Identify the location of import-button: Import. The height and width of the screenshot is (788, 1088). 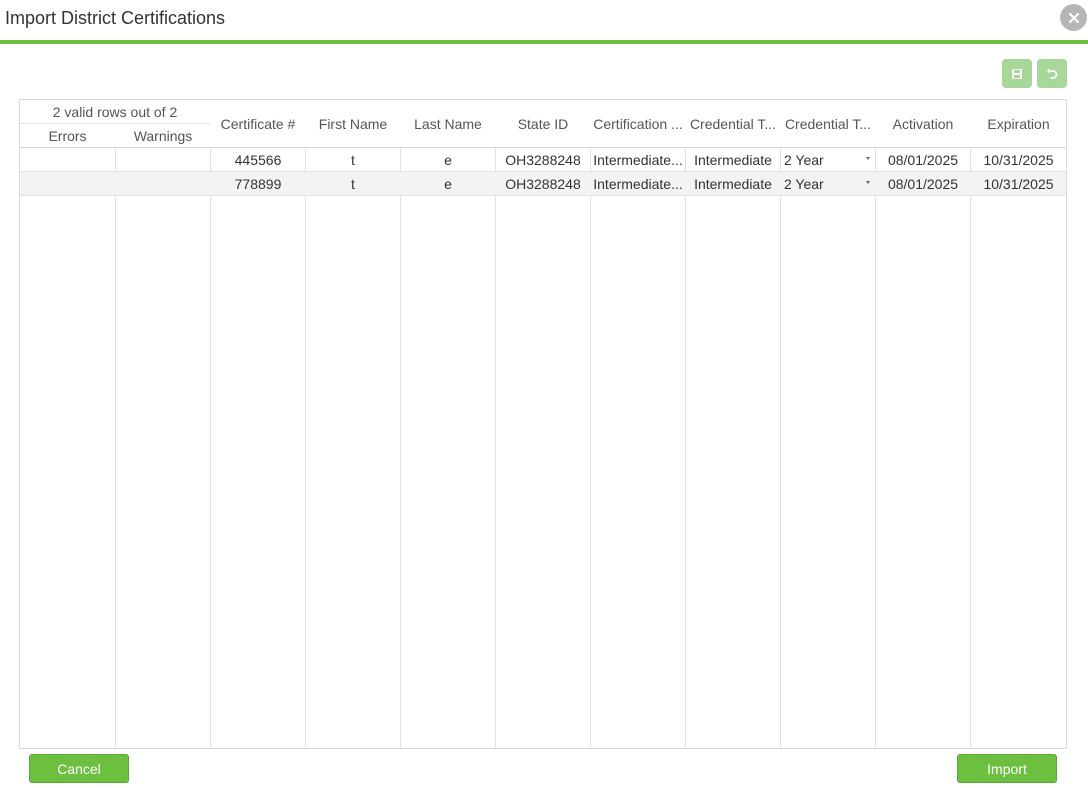
(1007, 768).